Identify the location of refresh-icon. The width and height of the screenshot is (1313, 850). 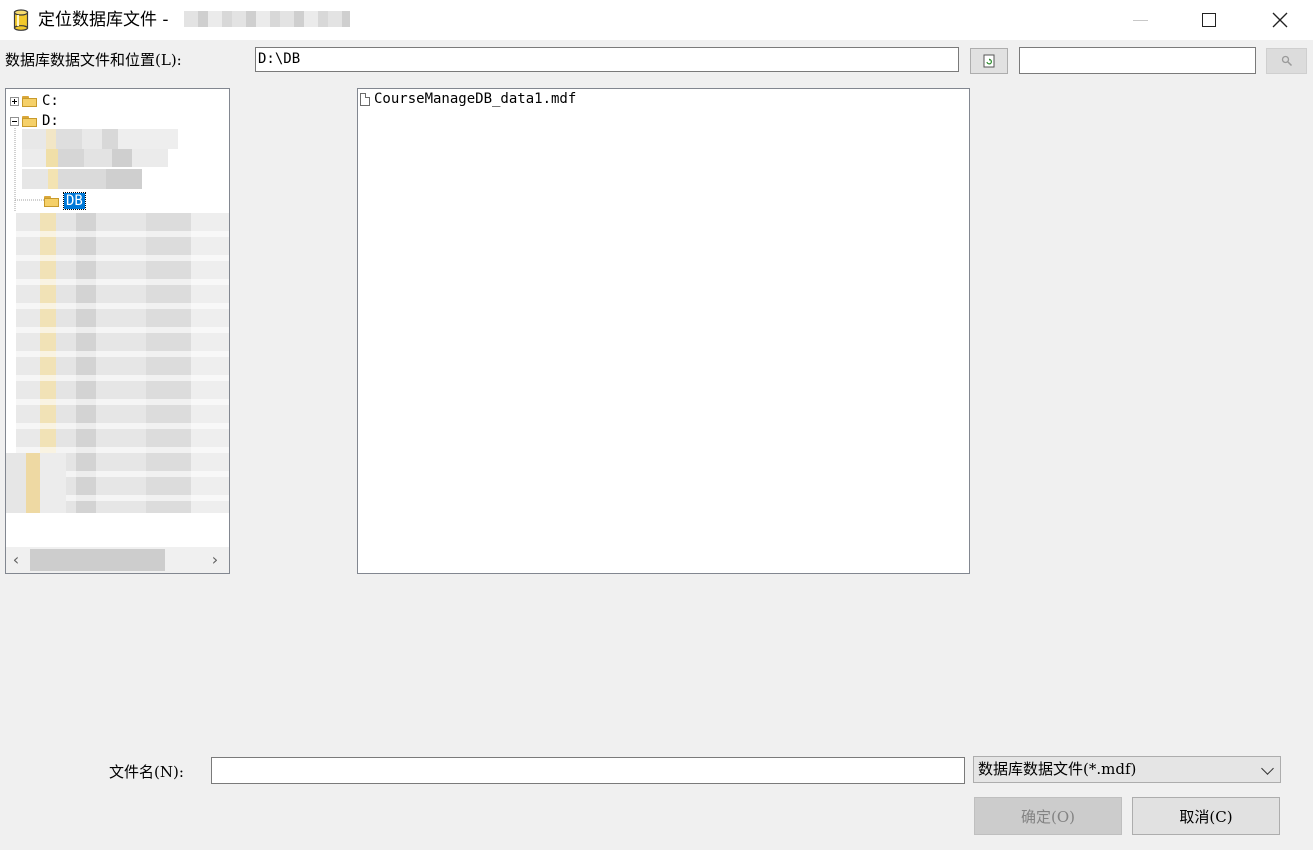
(989, 61).